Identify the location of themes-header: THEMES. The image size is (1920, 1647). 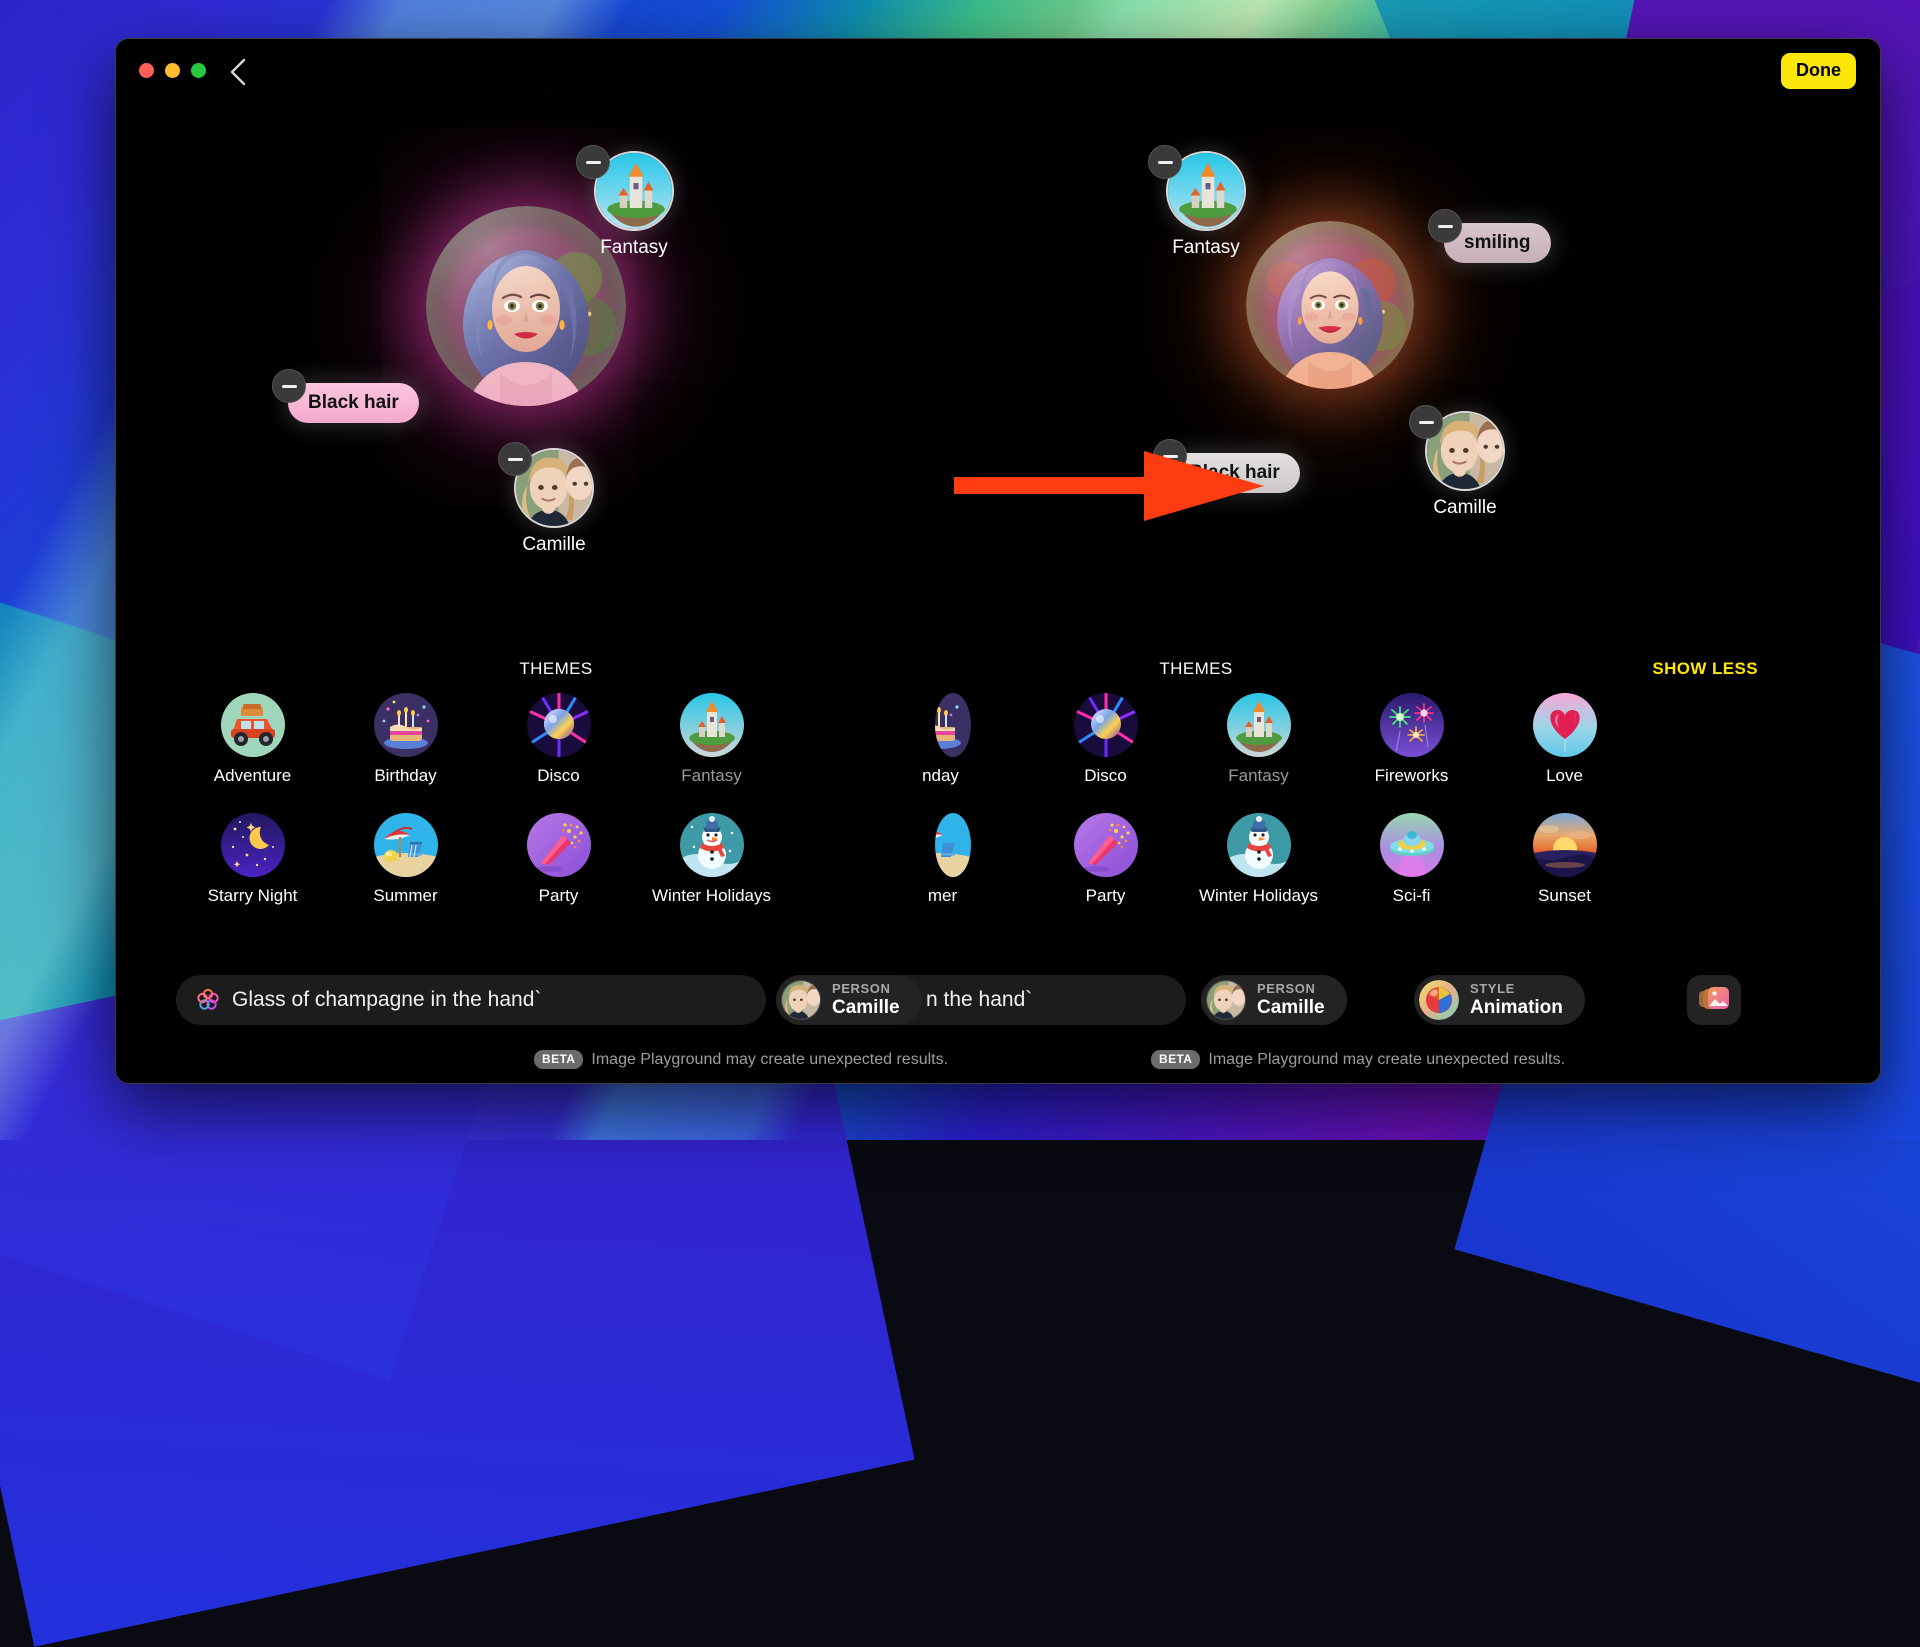
(556, 669).